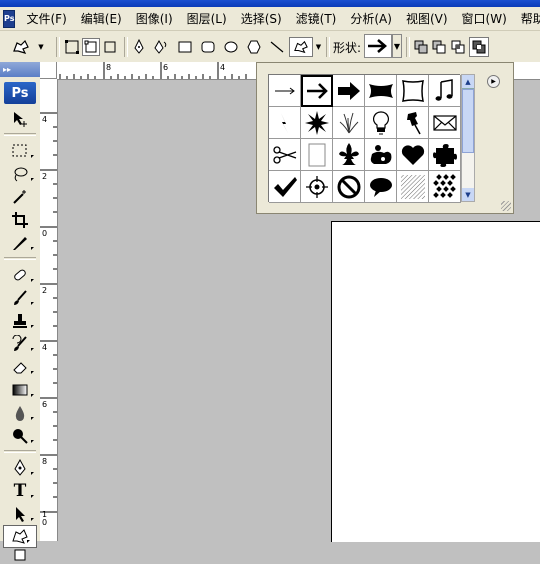 The height and width of the screenshot is (564, 540). Describe the element at coordinates (20, 297) in the screenshot. I see `brush-tool` at that location.